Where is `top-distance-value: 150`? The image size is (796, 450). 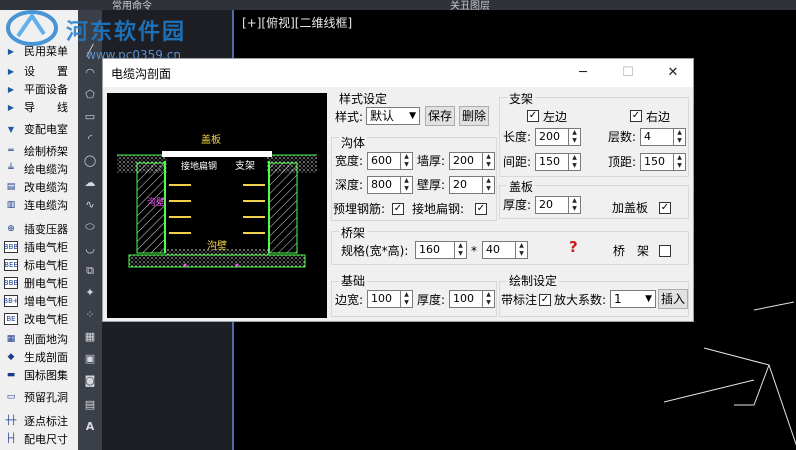 top-distance-value: 150 is located at coordinates (656, 162).